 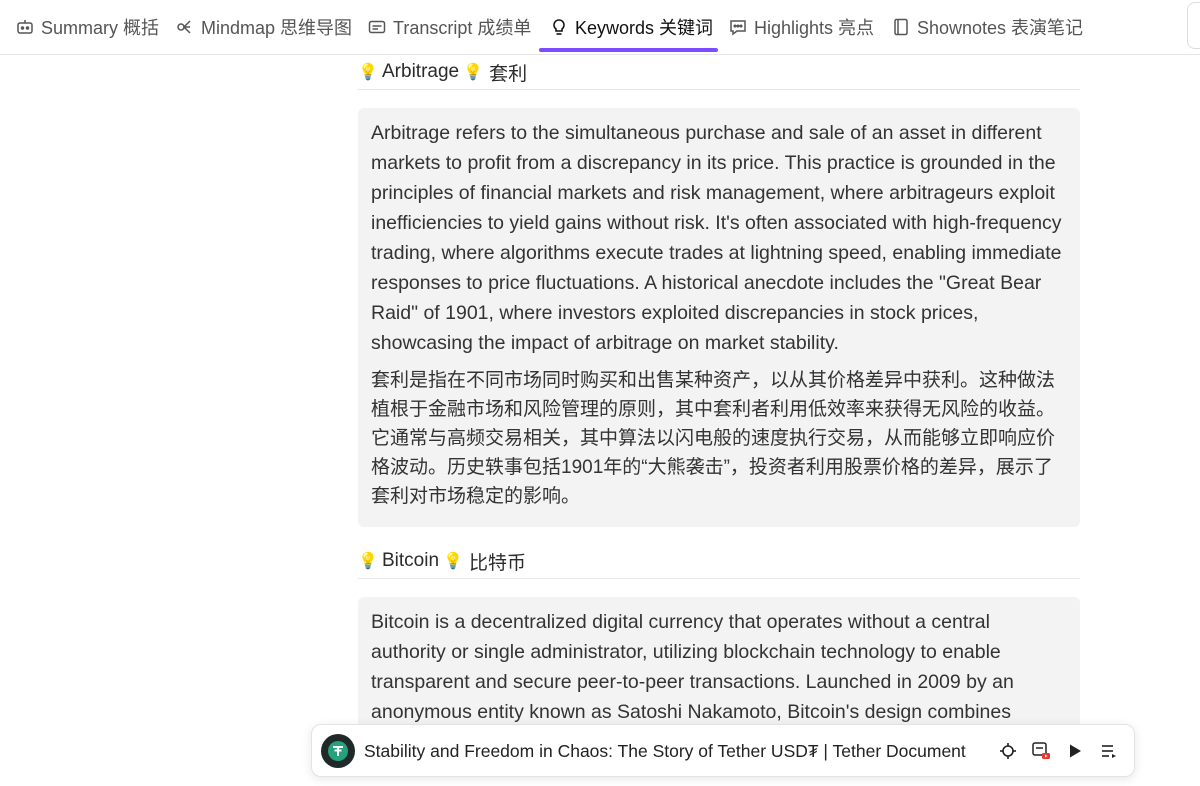 What do you see at coordinates (719, 561) in the screenshot?
I see `keyword-heading: 💡 Bitcoin 💡 比特币` at bounding box center [719, 561].